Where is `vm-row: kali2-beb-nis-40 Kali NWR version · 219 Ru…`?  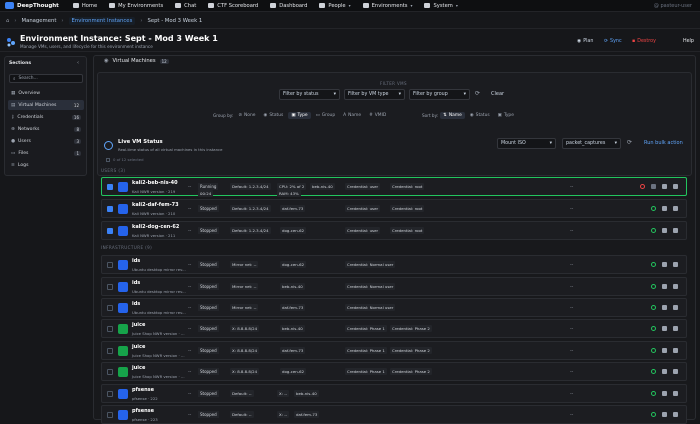
vm-row: kali2-beb-nis-40 Kali NWR version · 219 Ru… is located at coordinates (394, 187).